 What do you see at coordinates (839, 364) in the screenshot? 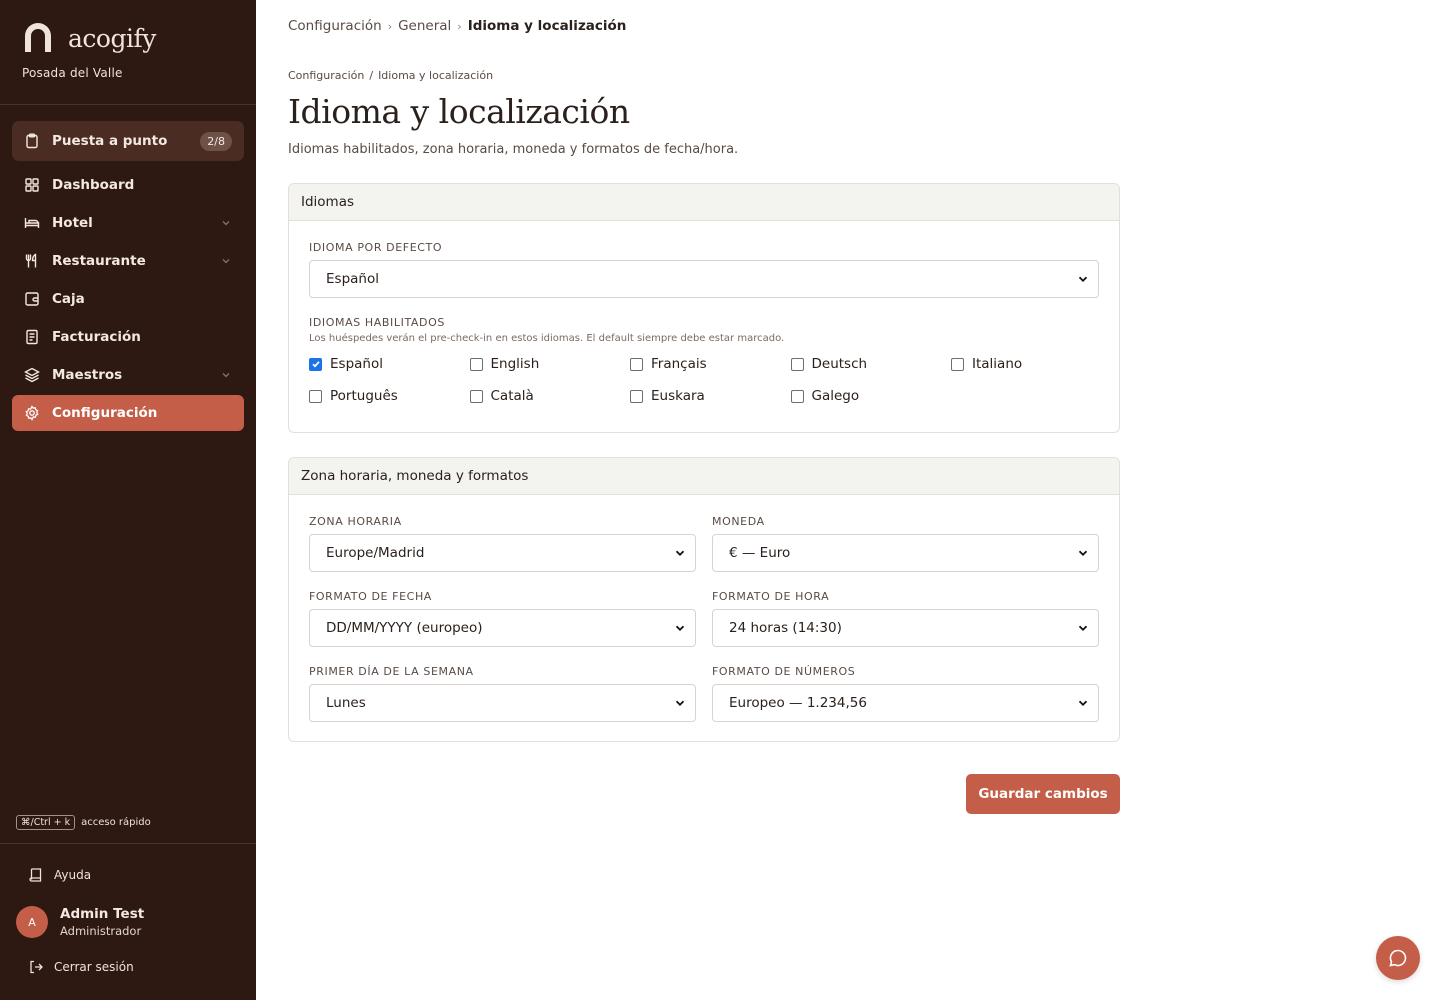
I see `language-label: Deutsch` at bounding box center [839, 364].